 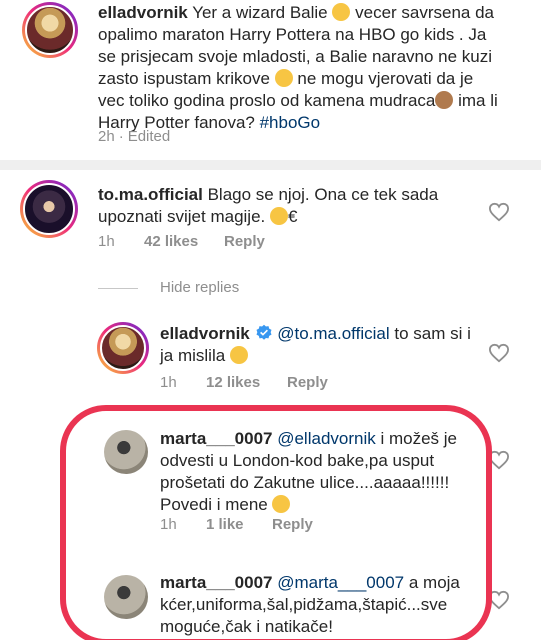 I want to click on comment-username: to.ma.official, so click(x=150, y=194).